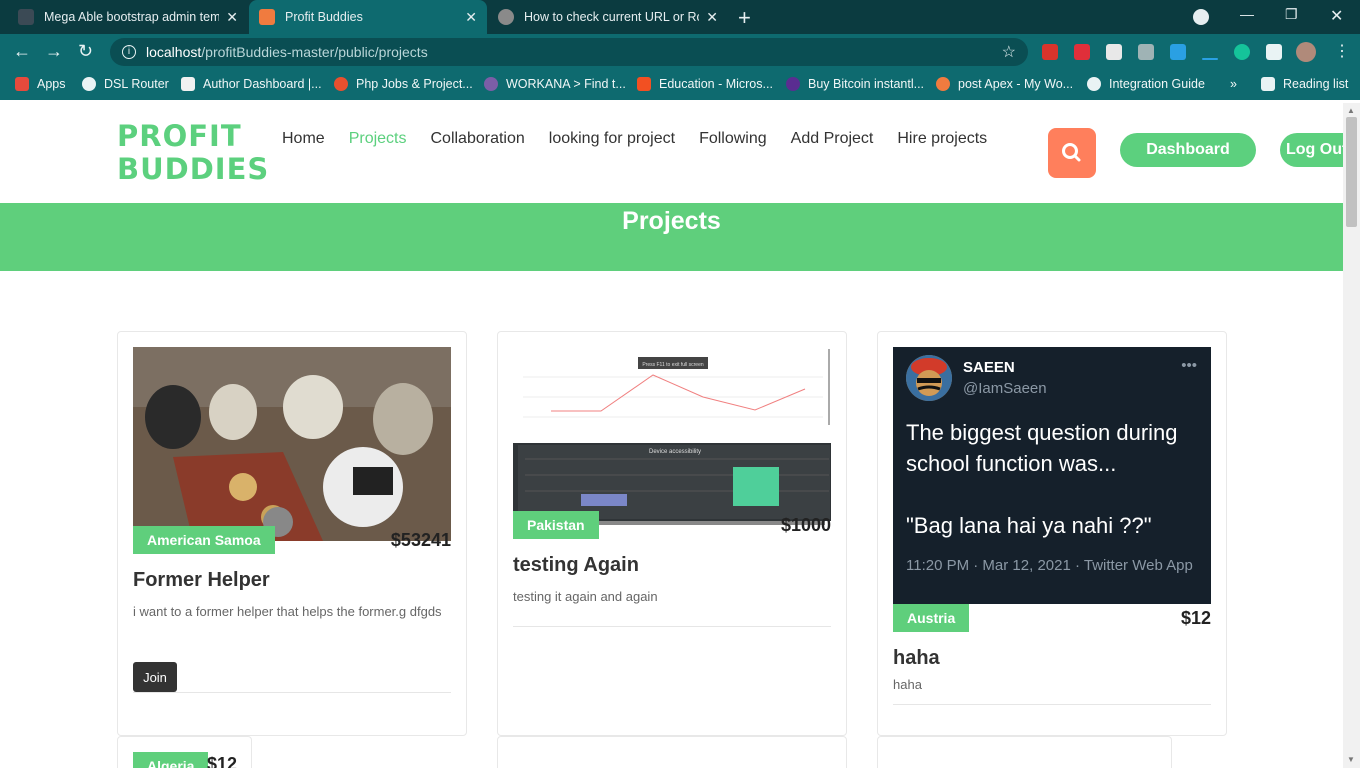 The image size is (1360, 768). Describe the element at coordinates (832, 139) in the screenshot. I see `nav-add-project: Add Project` at that location.